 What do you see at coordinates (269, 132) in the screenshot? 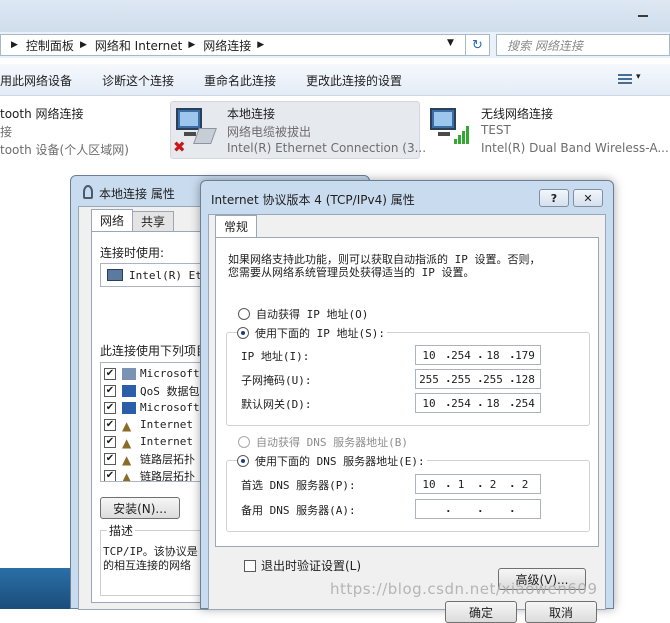
I see `adapter-status: 网络电缆被拔出` at bounding box center [269, 132].